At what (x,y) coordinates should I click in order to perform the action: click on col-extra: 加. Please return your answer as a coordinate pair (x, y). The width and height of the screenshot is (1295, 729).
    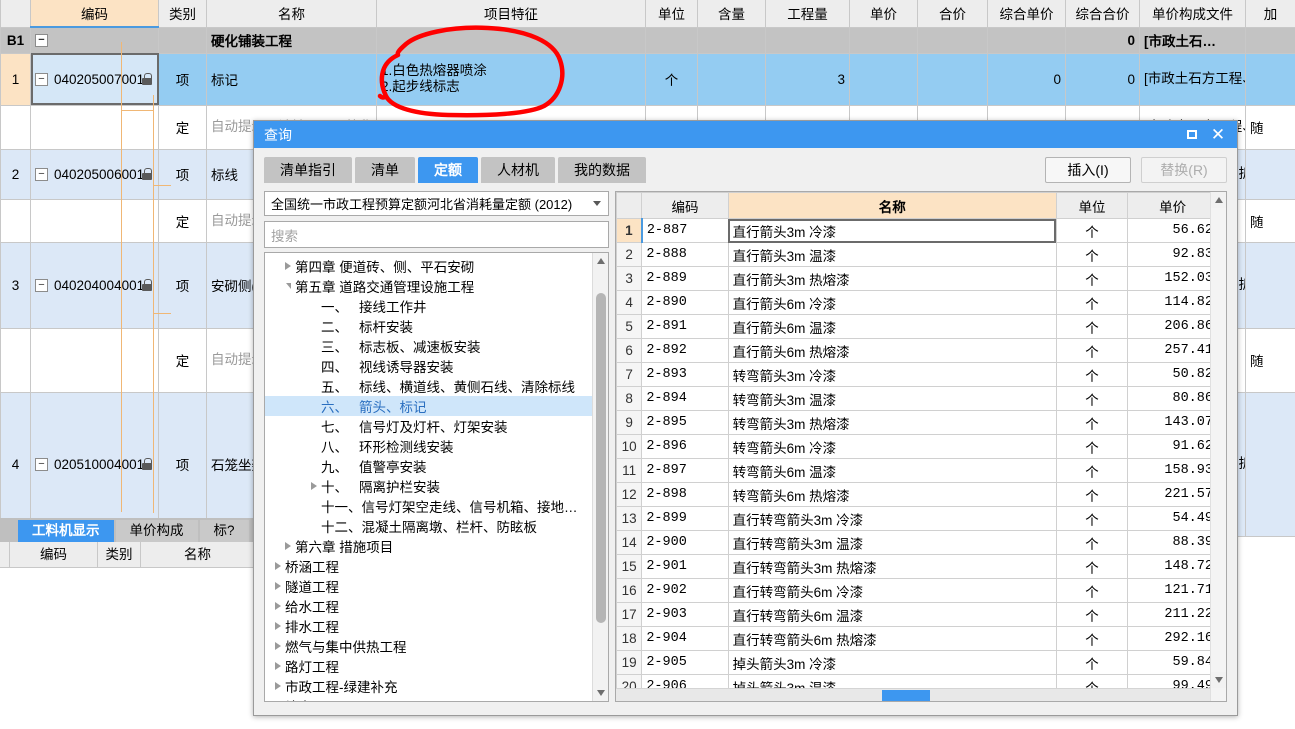
    Looking at the image, I should click on (1270, 14).